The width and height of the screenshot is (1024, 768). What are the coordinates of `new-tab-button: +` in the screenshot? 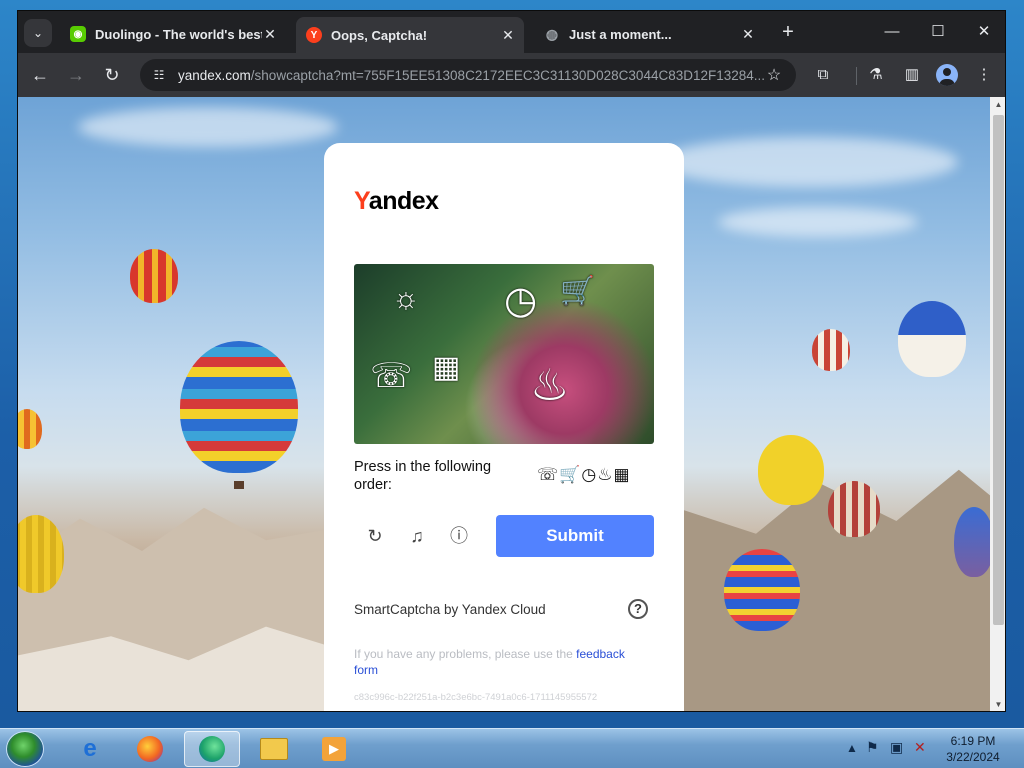 It's located at (788, 33).